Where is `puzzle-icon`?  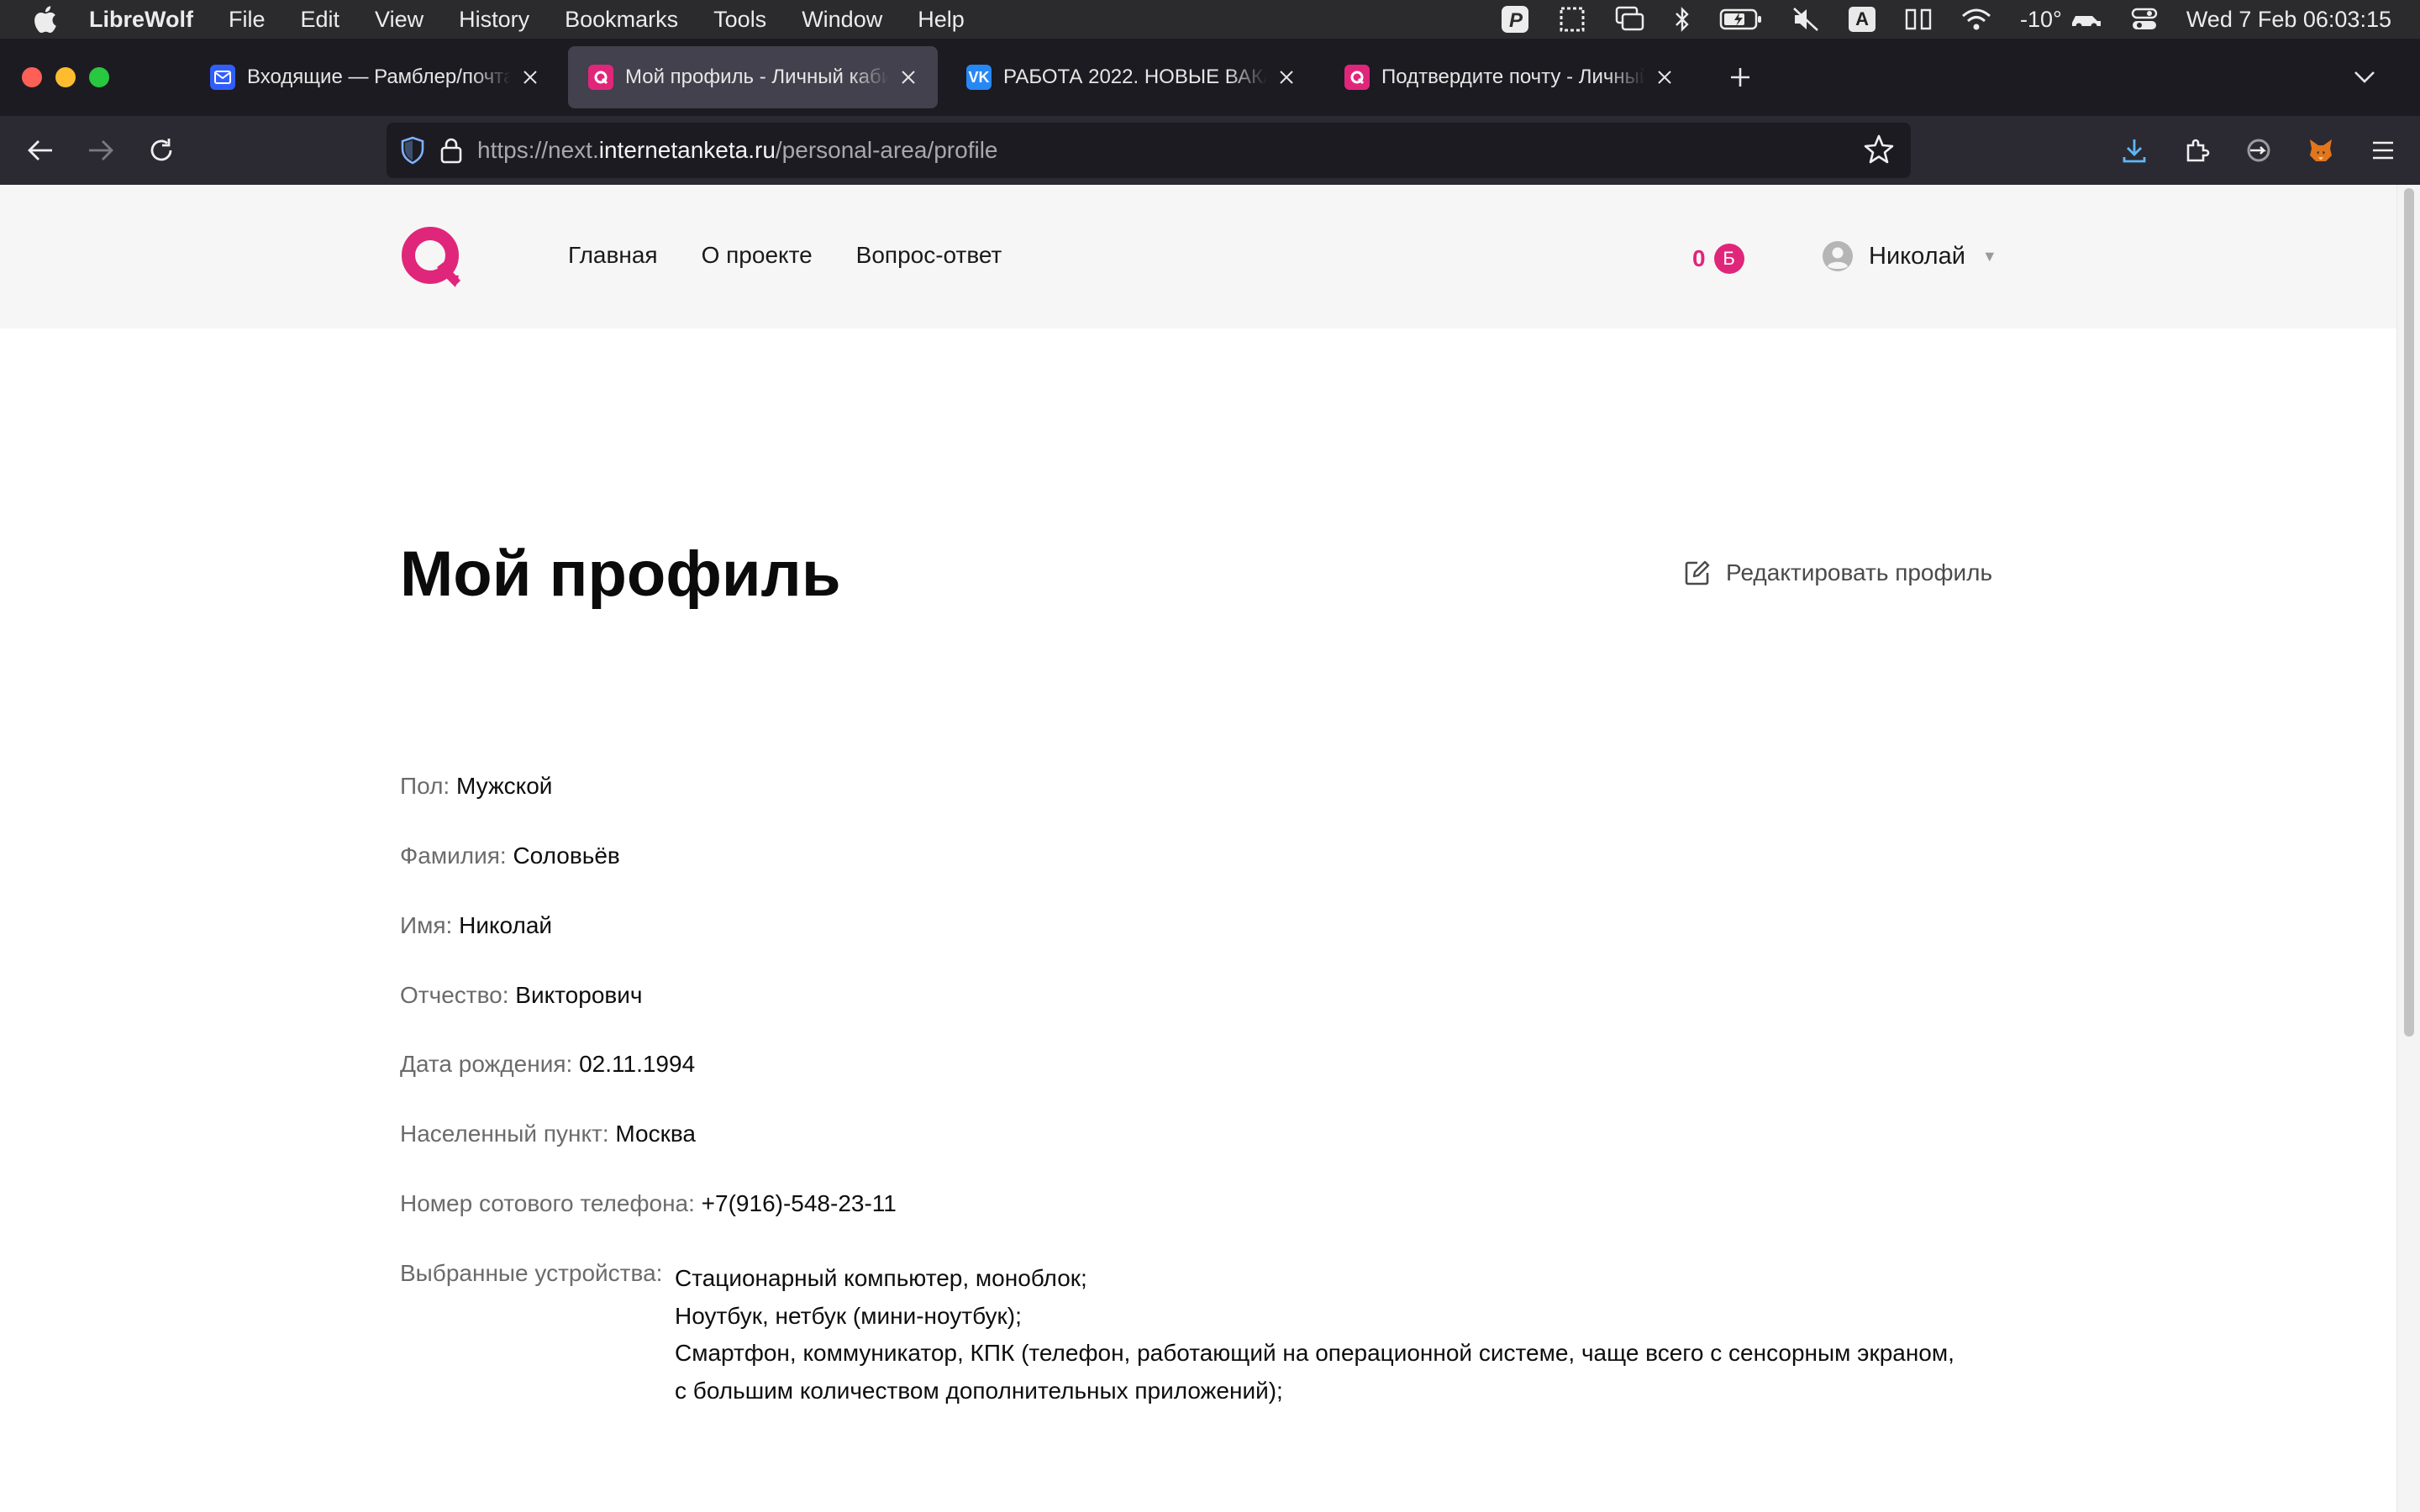
puzzle-icon is located at coordinates (2198, 150).